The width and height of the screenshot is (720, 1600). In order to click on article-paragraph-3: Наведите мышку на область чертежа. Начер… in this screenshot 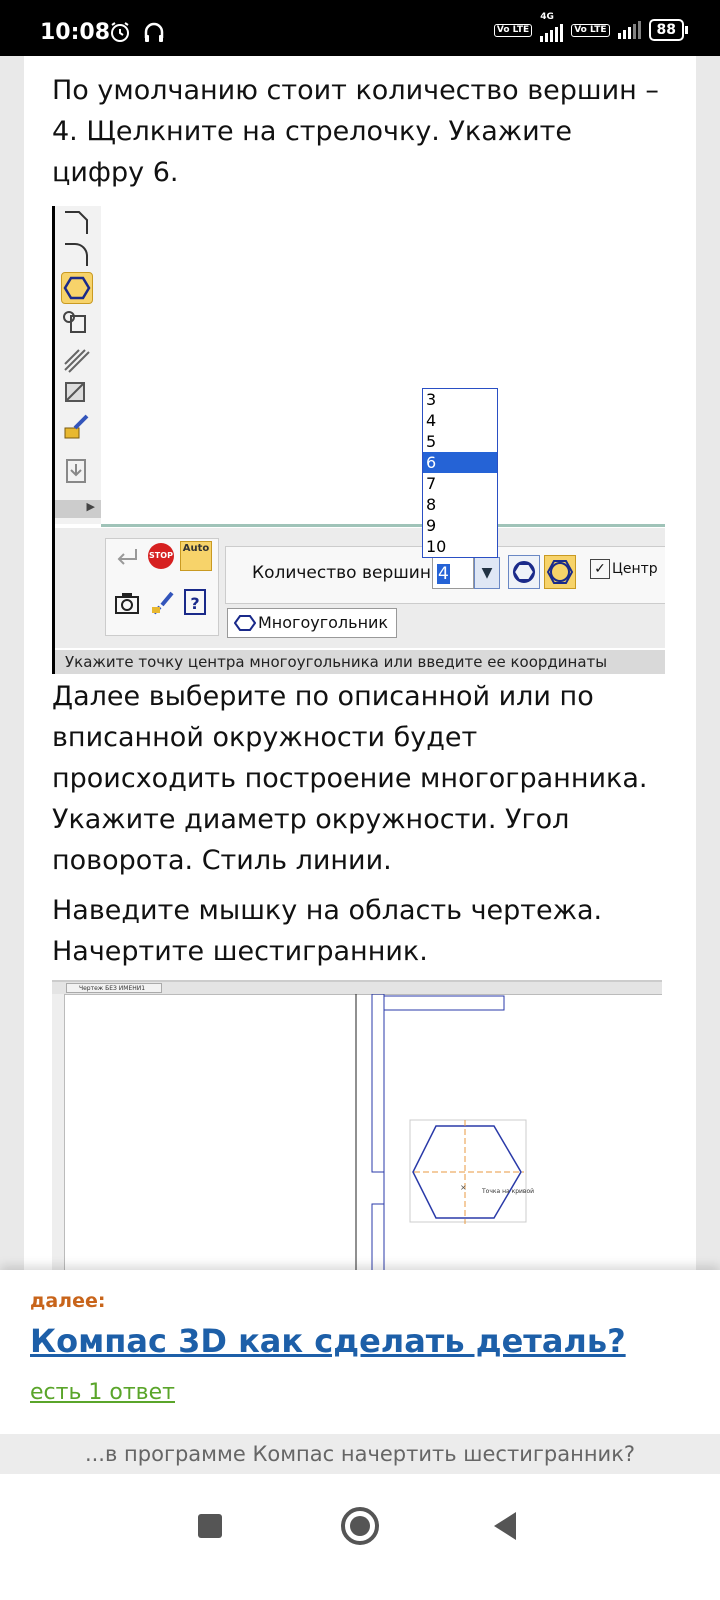, I will do `click(327, 931)`.